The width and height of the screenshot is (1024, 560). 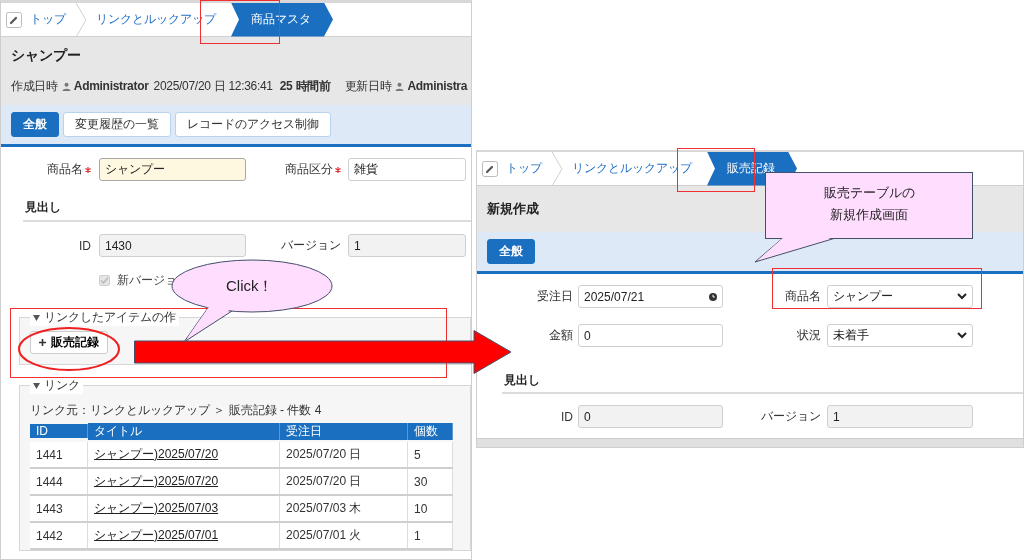 I want to click on column-header: タイトル, so click(x=184, y=431).